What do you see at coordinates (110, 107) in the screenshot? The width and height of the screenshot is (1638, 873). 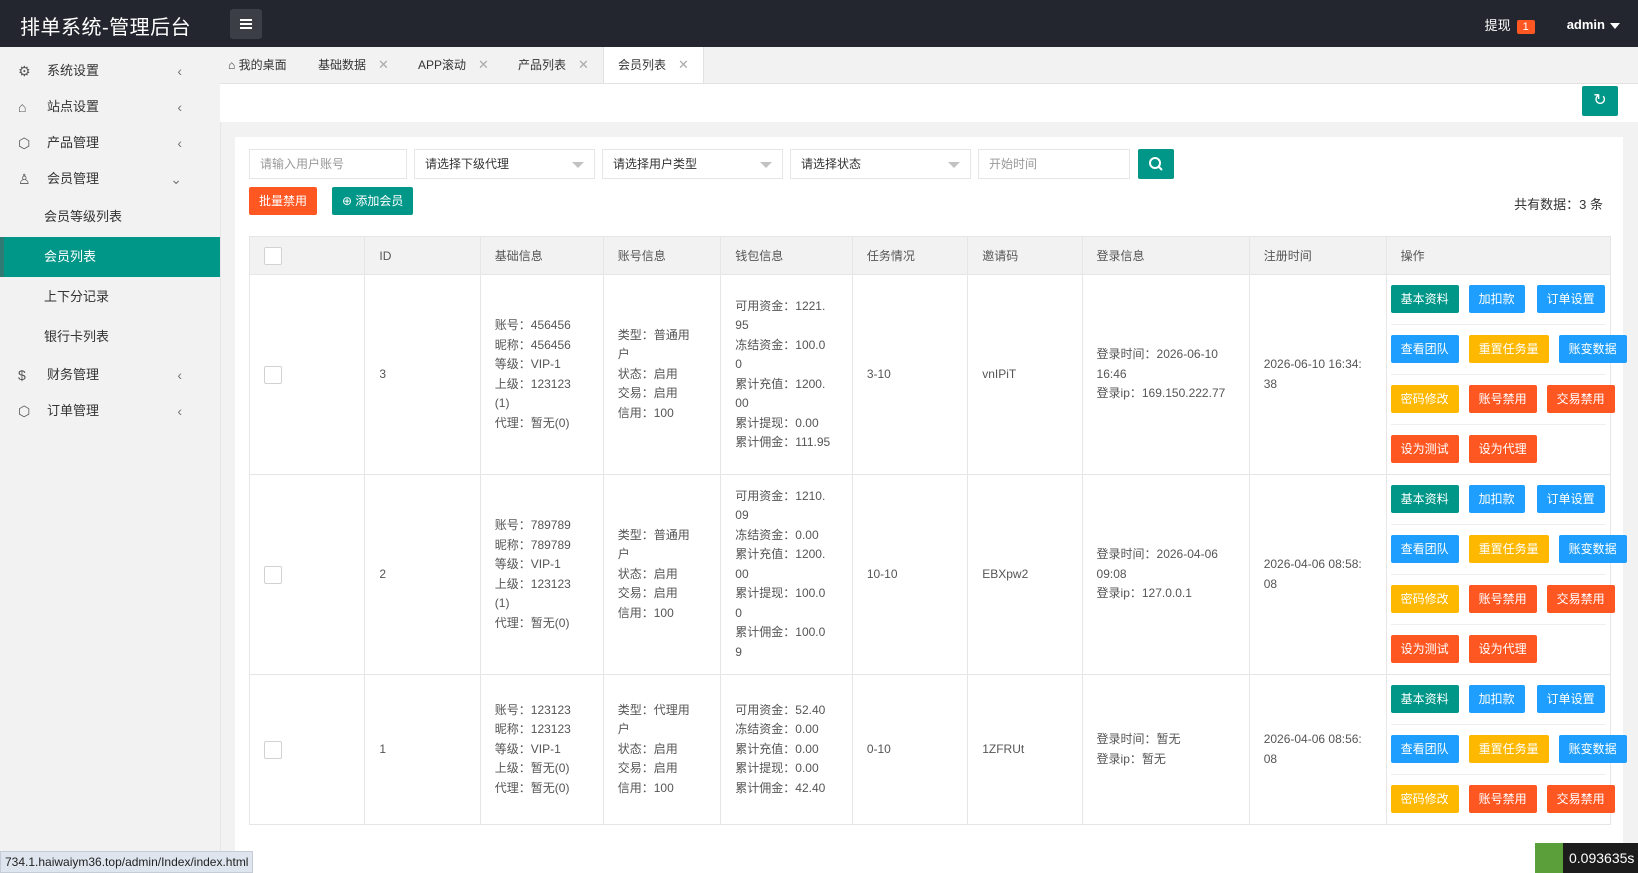 I see `sidebar-item-site-settings: ⌂ 站点设置 ‹` at bounding box center [110, 107].